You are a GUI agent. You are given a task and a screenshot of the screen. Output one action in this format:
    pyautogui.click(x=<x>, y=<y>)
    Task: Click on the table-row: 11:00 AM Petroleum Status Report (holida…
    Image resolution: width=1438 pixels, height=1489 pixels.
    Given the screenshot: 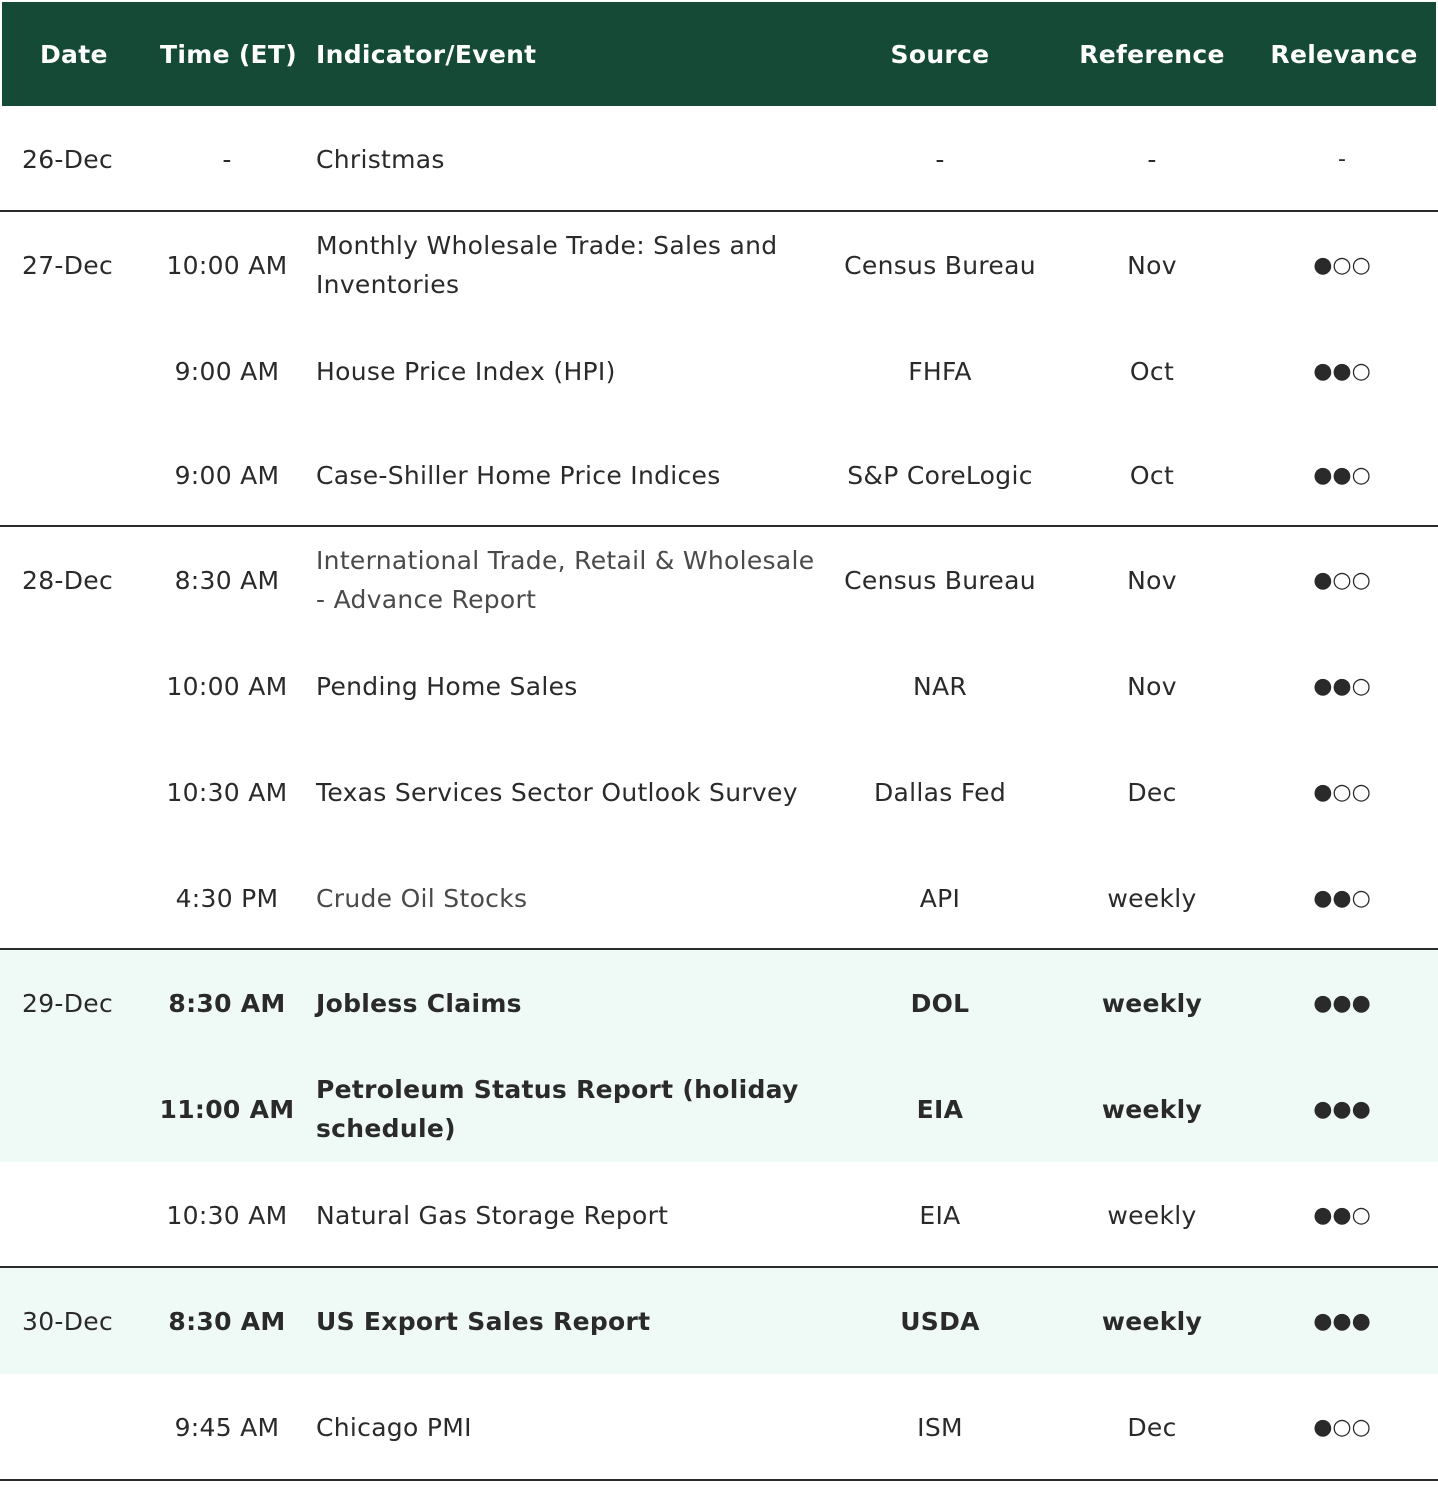 What is the action you would take?
    pyautogui.click(x=719, y=1109)
    